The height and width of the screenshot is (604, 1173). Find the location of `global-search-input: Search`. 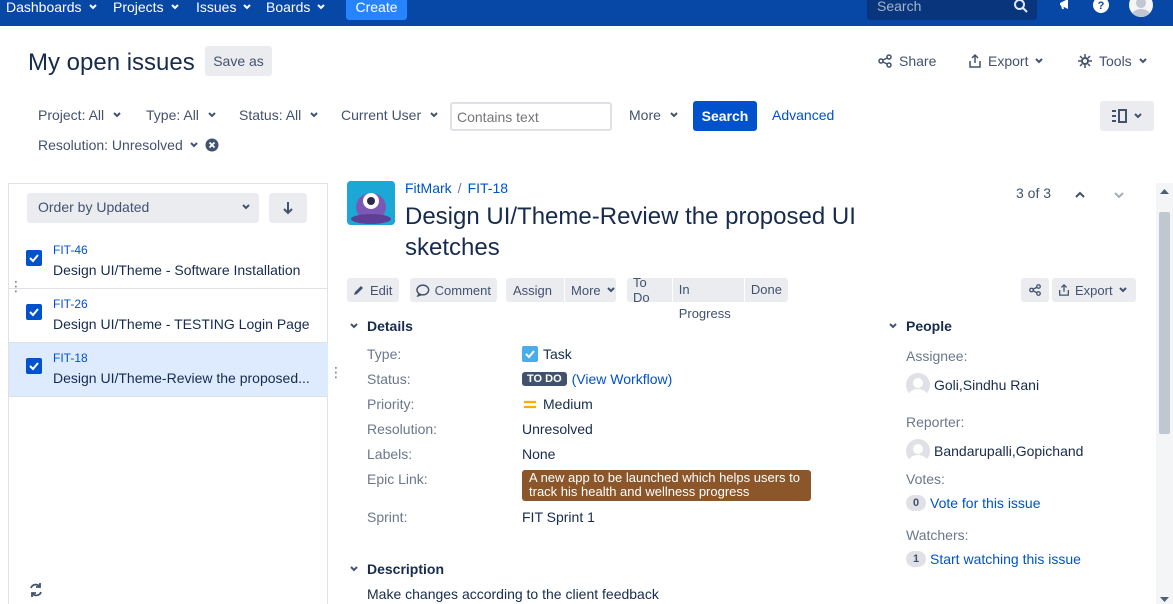

global-search-input: Search is located at coordinates (952, 10).